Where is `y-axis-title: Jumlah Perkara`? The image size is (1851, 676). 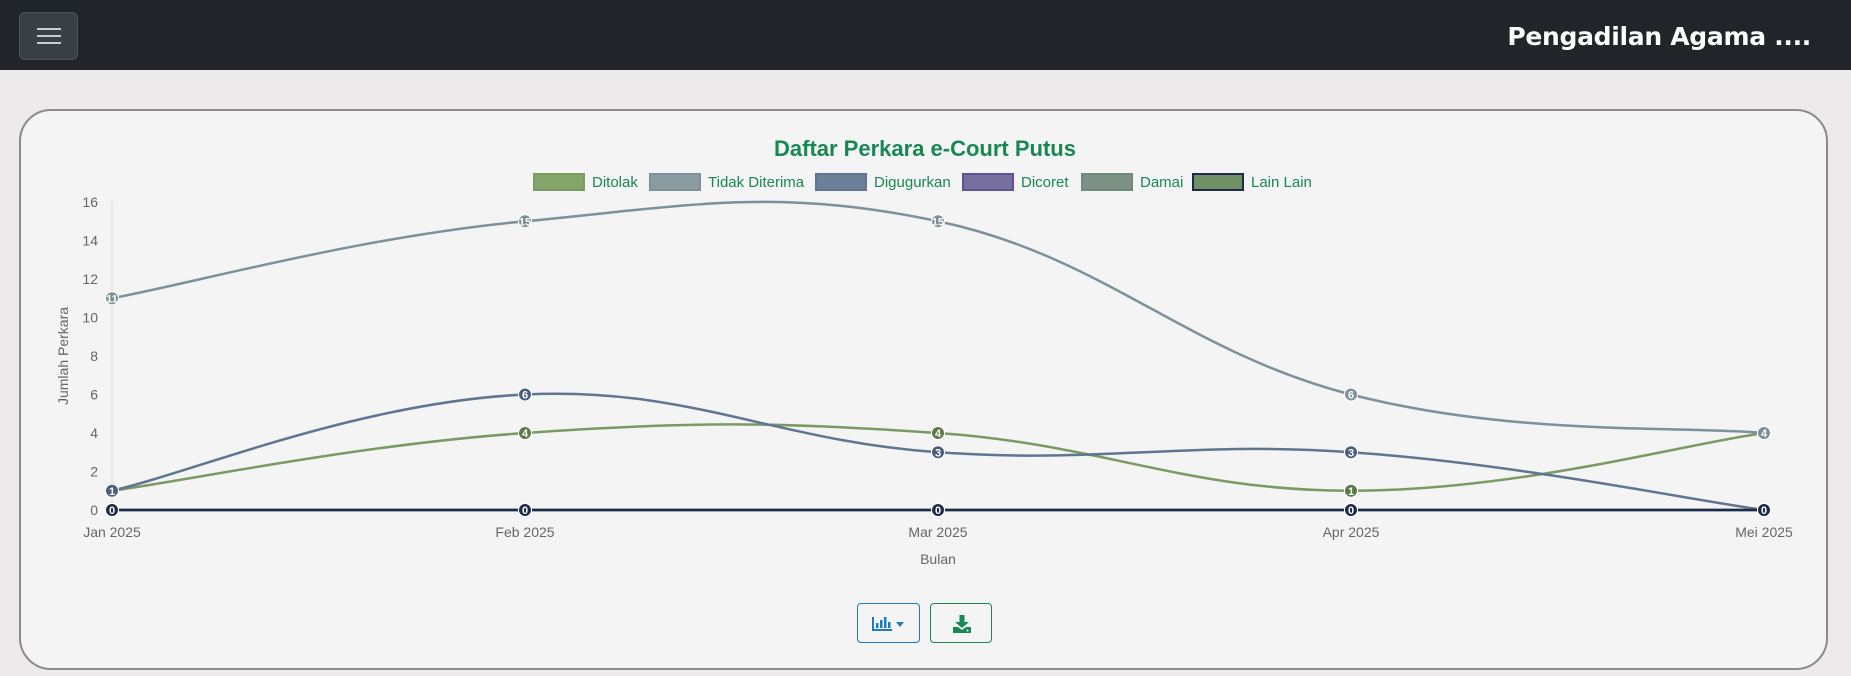 y-axis-title: Jumlah Perkara is located at coordinates (63, 356).